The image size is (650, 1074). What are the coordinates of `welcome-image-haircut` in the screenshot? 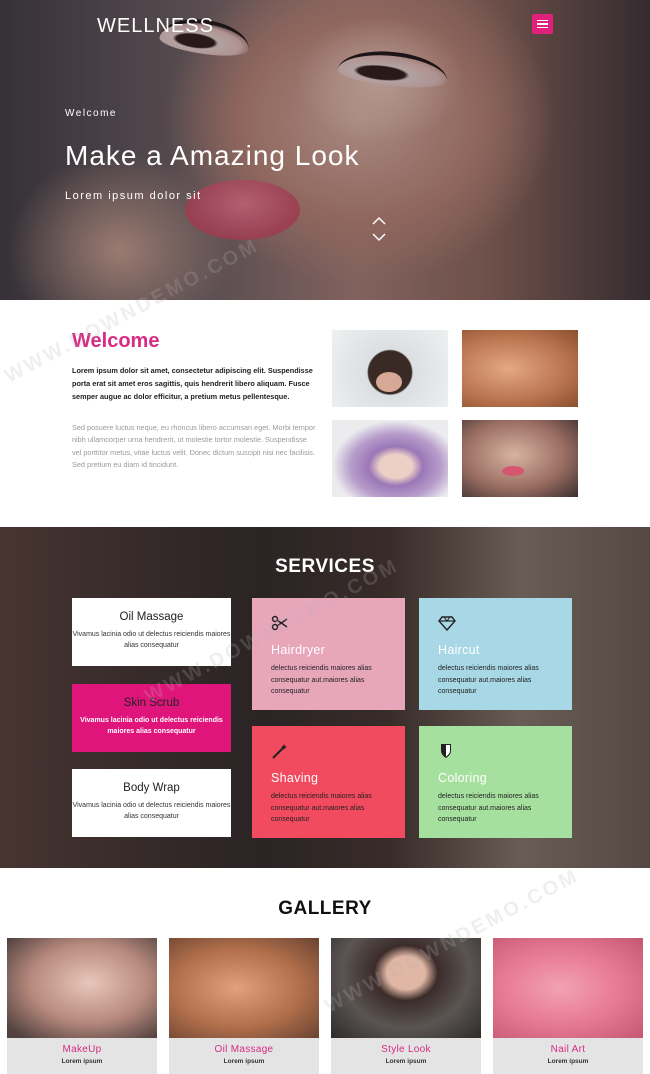 It's located at (390, 368).